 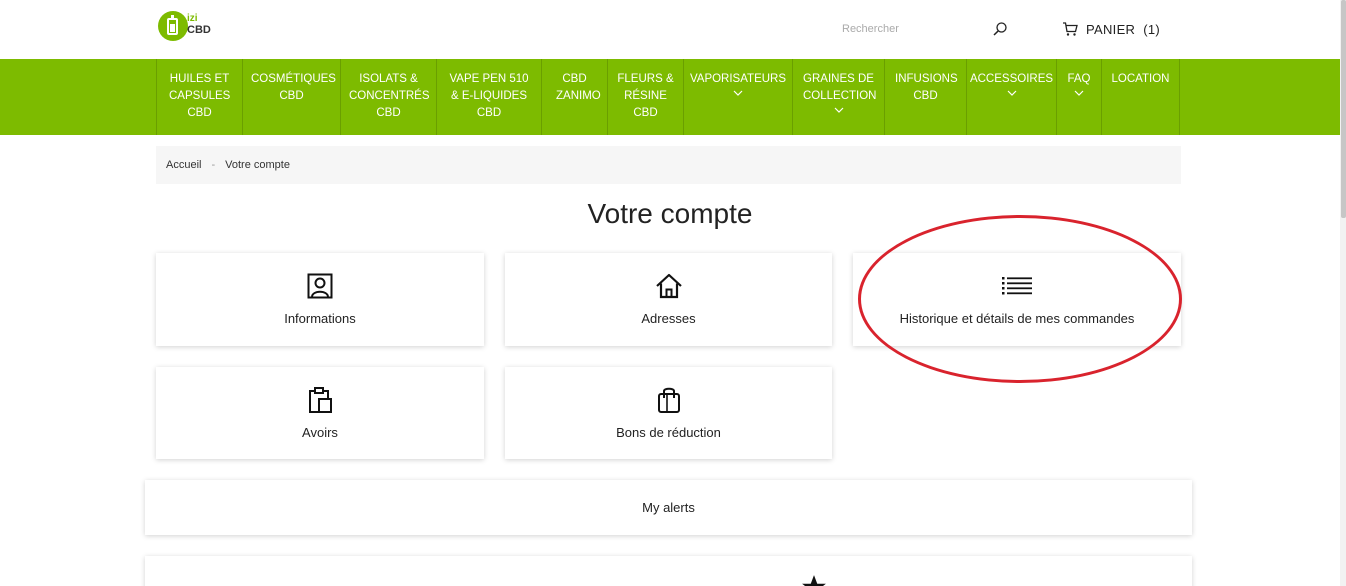 I want to click on informations-card: Informations, so click(x=320, y=299).